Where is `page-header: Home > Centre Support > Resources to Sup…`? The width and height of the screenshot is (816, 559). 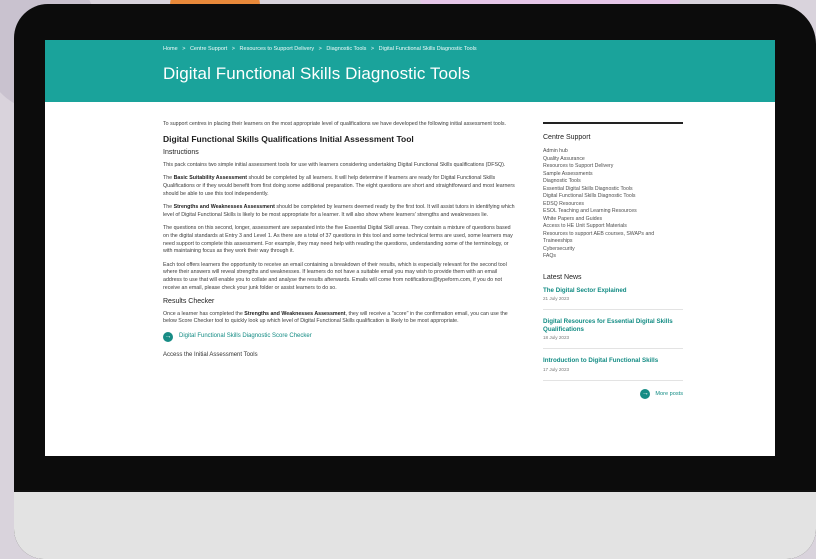
page-header: Home > Centre Support > Resources to Sup… is located at coordinates (410, 71).